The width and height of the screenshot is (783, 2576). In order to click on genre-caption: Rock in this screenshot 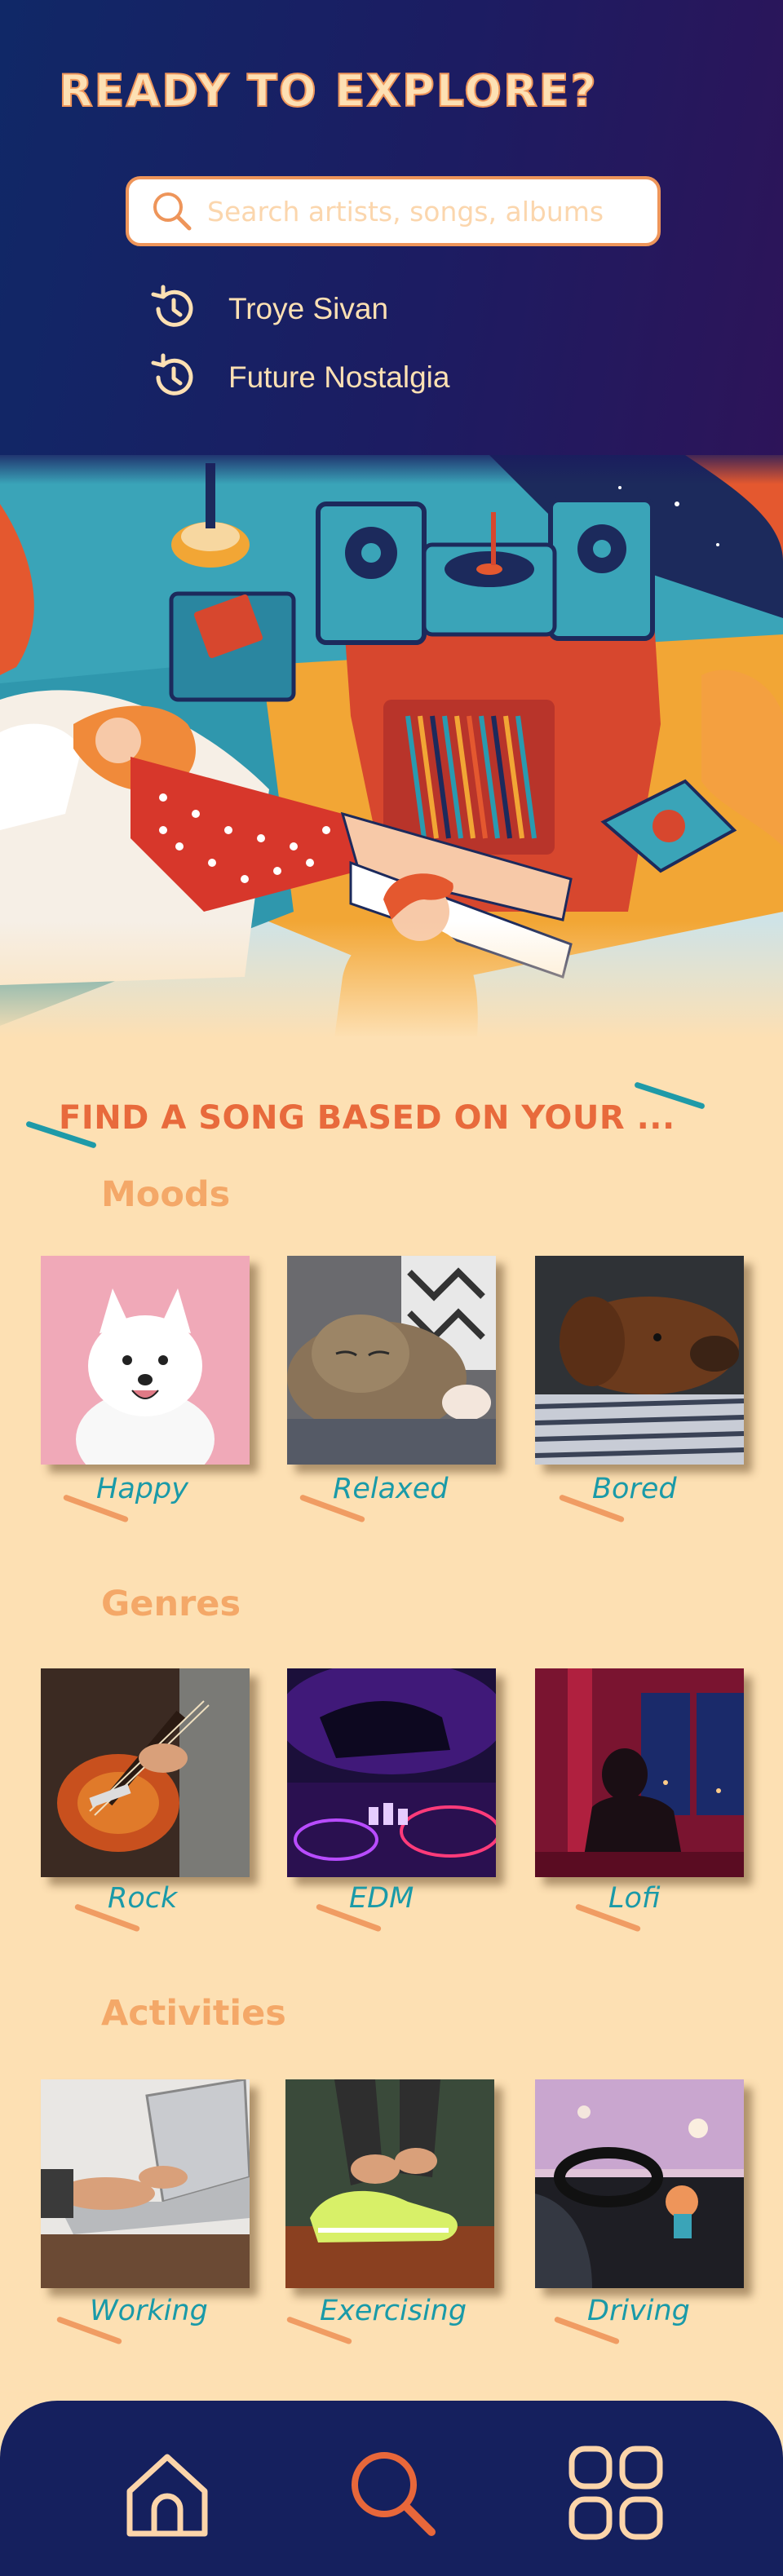, I will do `click(196, 1907)`.